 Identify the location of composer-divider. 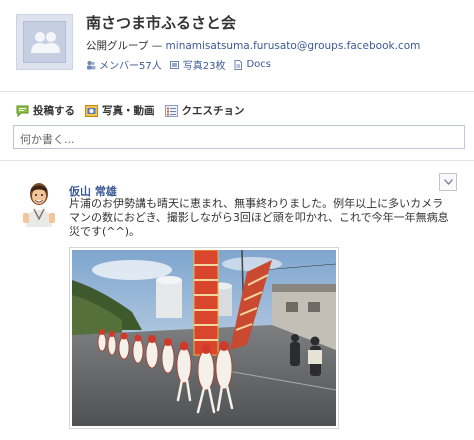
(237, 160).